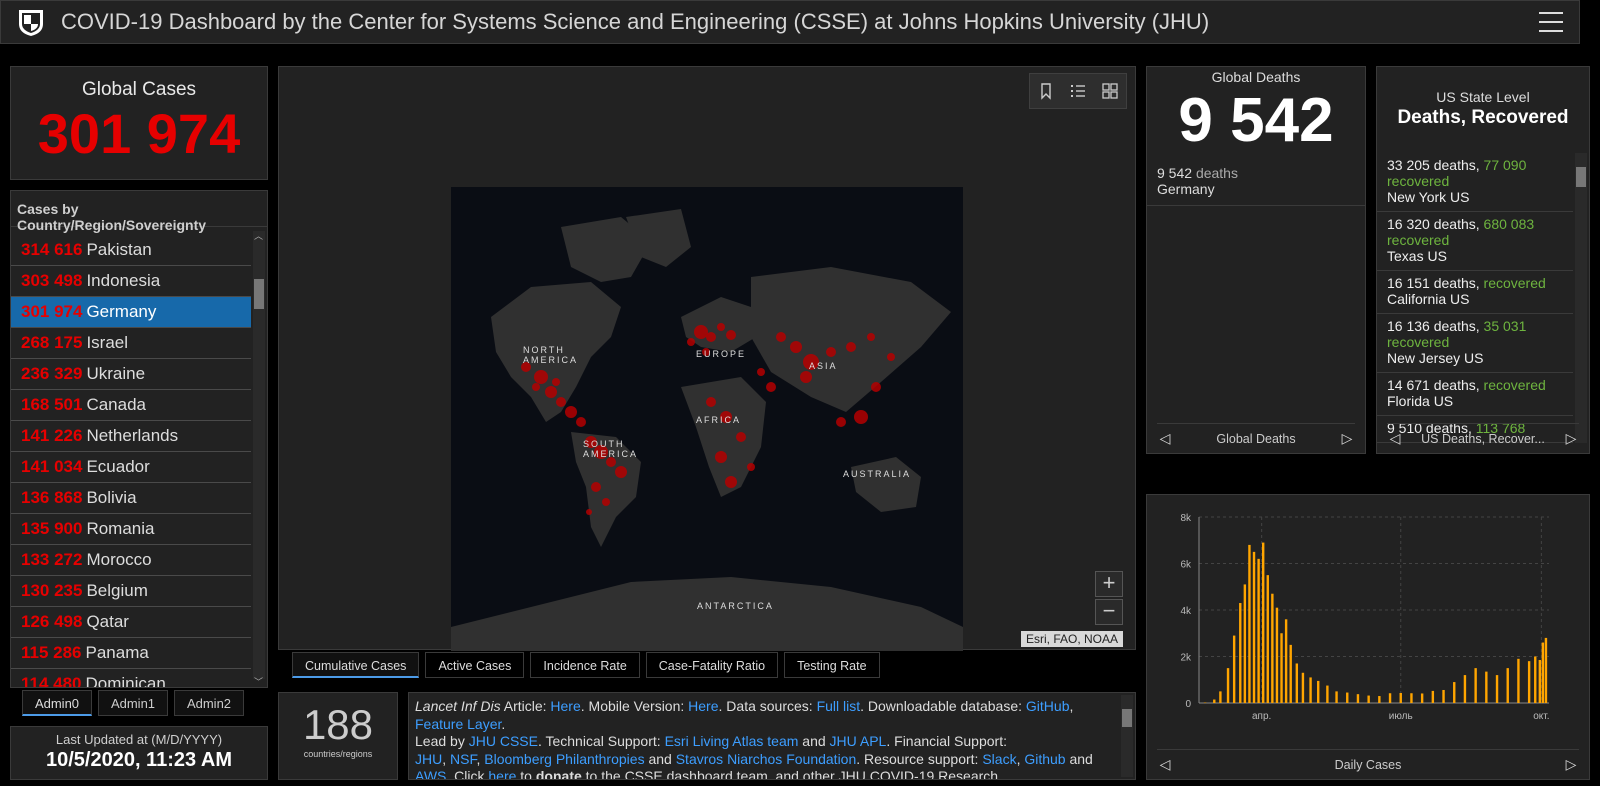 The width and height of the screenshot is (1600, 786). What do you see at coordinates (1475, 241) in the screenshot?
I see `us-state-row: 16 320 deaths, 680 083 recovered Texas US` at bounding box center [1475, 241].